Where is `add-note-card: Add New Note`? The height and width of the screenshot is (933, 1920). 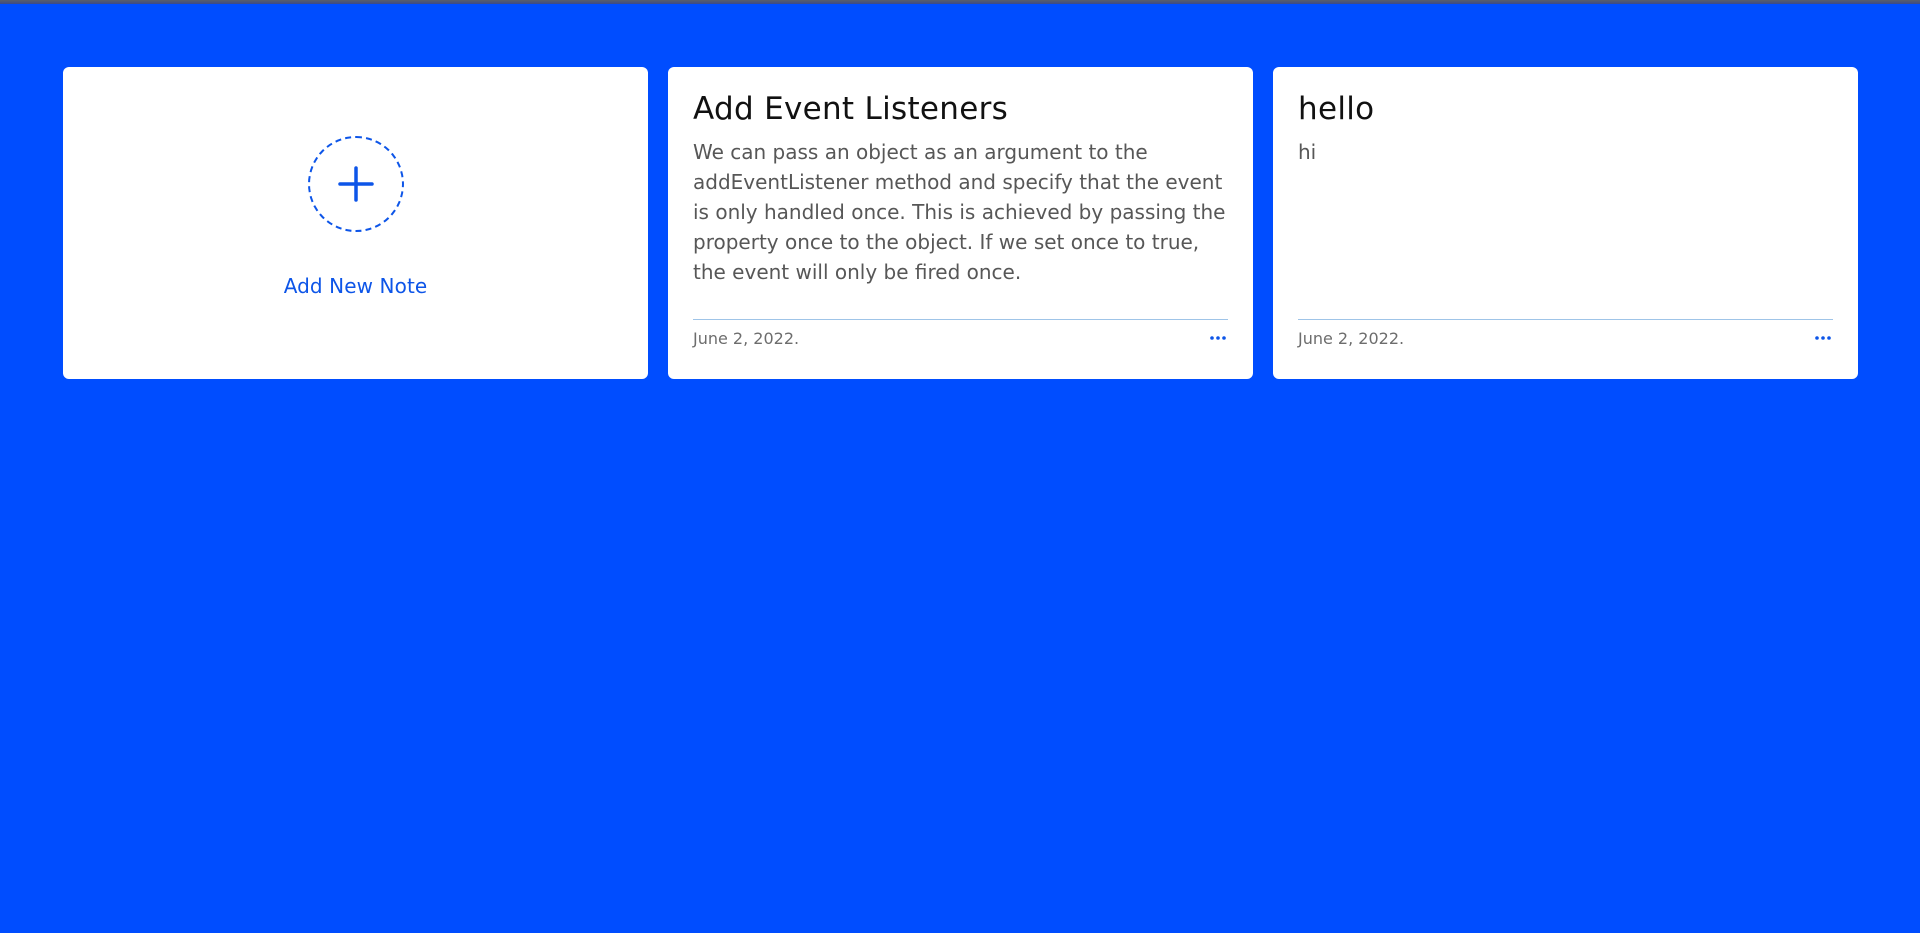
add-note-card: Add New Note is located at coordinates (355, 223).